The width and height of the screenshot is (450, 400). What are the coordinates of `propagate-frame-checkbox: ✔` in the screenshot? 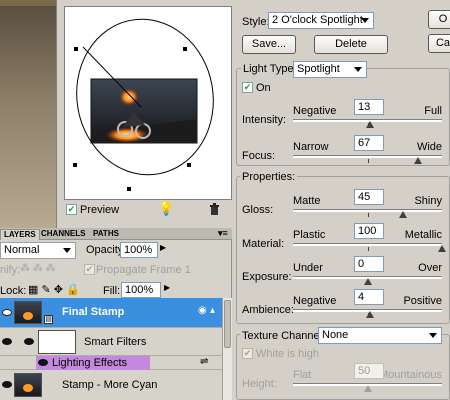 It's located at (89, 269).